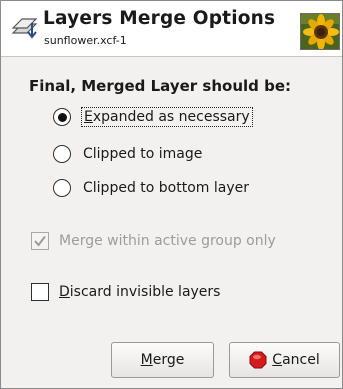  Describe the element at coordinates (160, 86) in the screenshot. I see `section-title: Final, Merged Layer should be:` at that location.